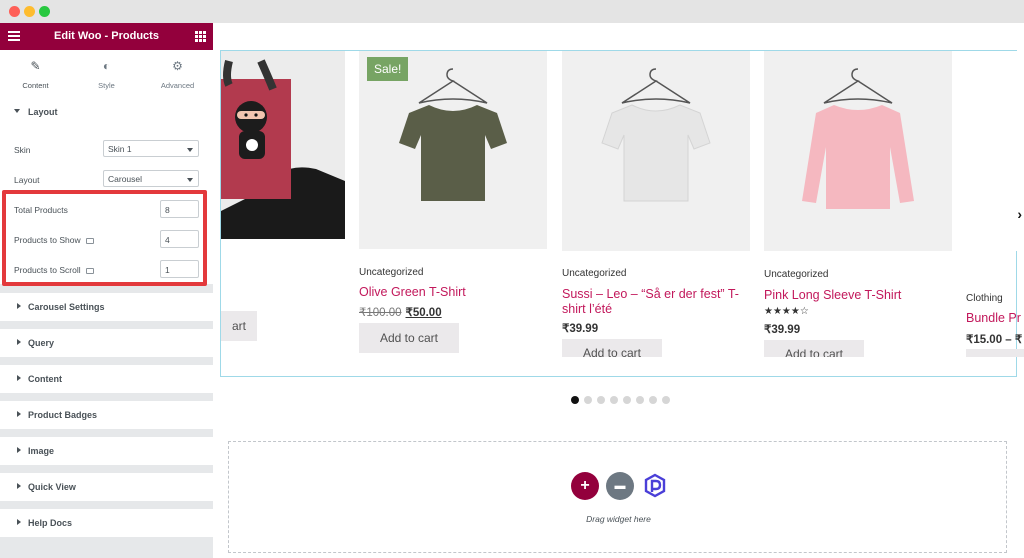 This screenshot has width=1024, height=558. I want to click on section-label: Help Docs, so click(50, 523).